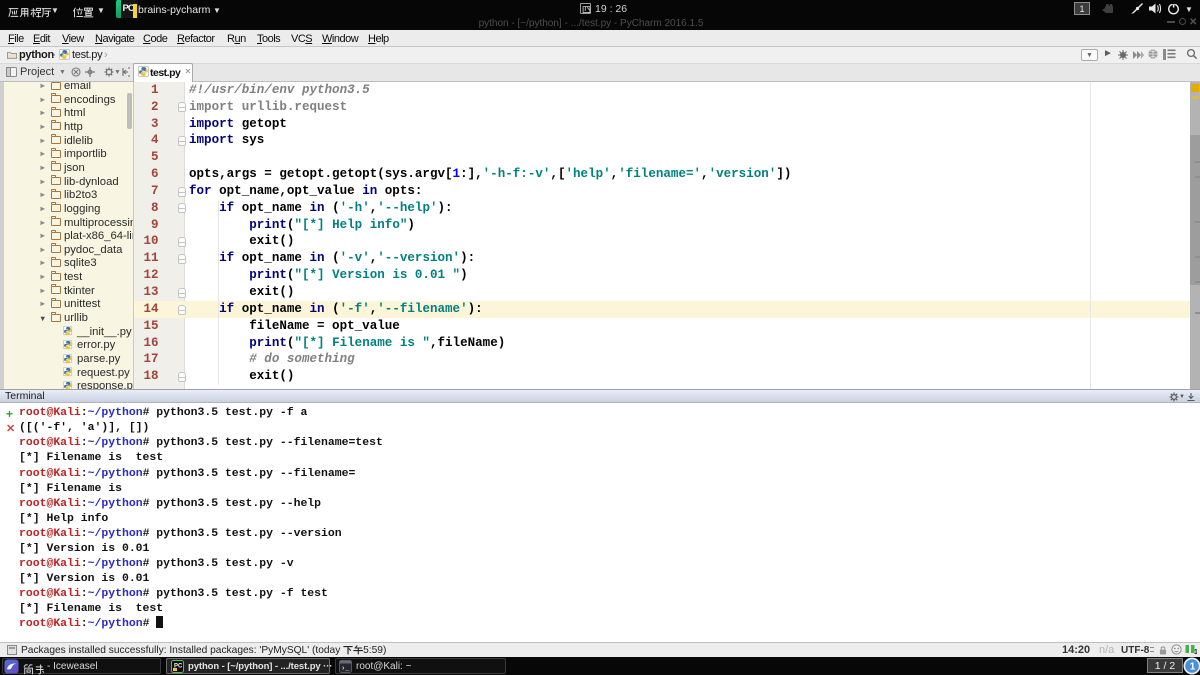 This screenshot has width=1200, height=675. I want to click on svg-text: PC, so click(178, 667).